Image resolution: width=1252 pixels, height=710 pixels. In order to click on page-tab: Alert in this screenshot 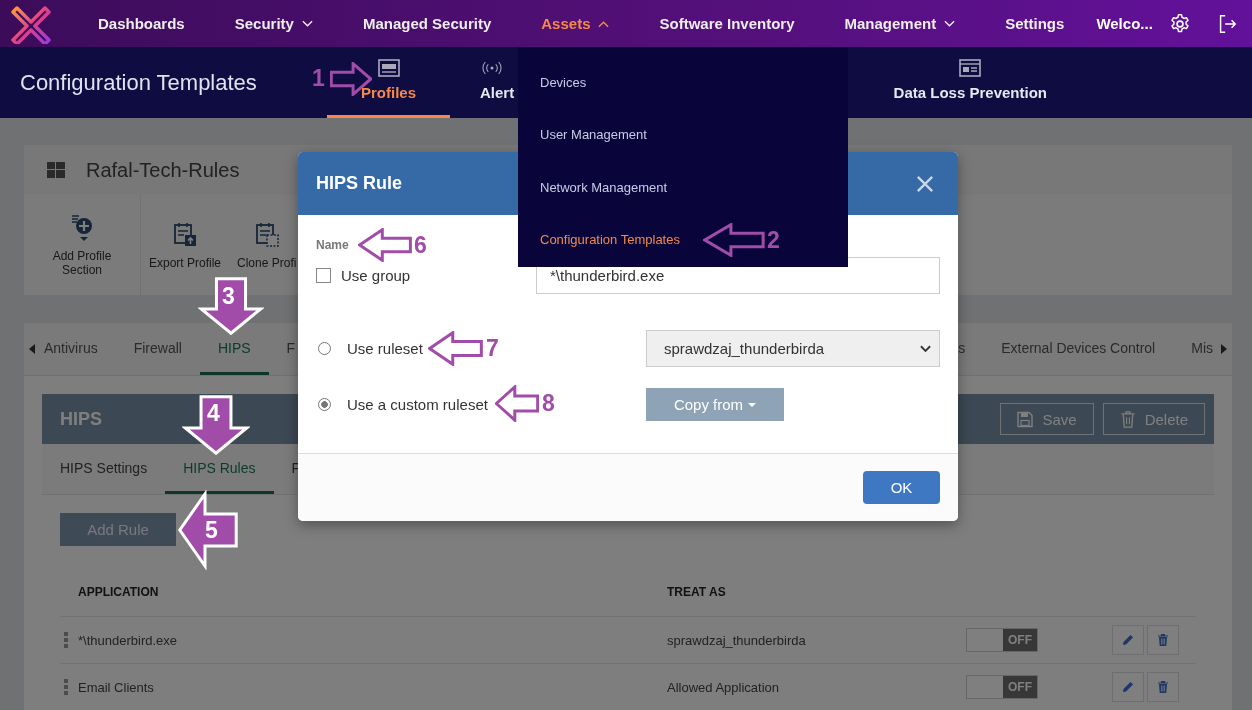, I will do `click(482, 82)`.